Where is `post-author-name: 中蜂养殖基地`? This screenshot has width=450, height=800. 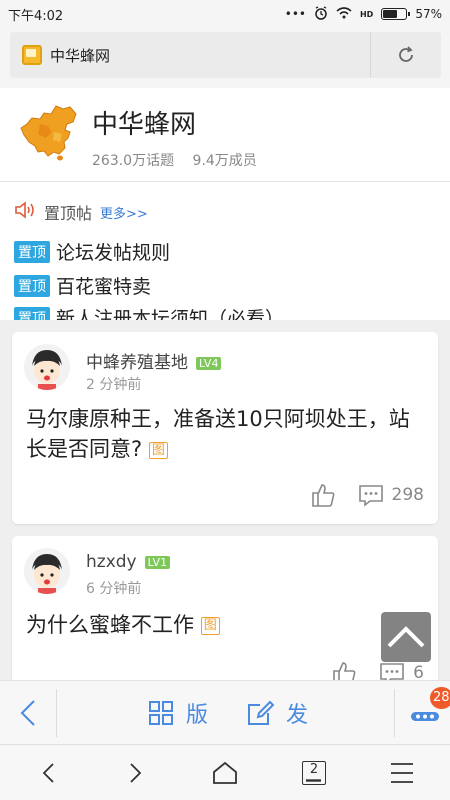
post-author-name: 中蜂养殖基地 is located at coordinates (137, 363).